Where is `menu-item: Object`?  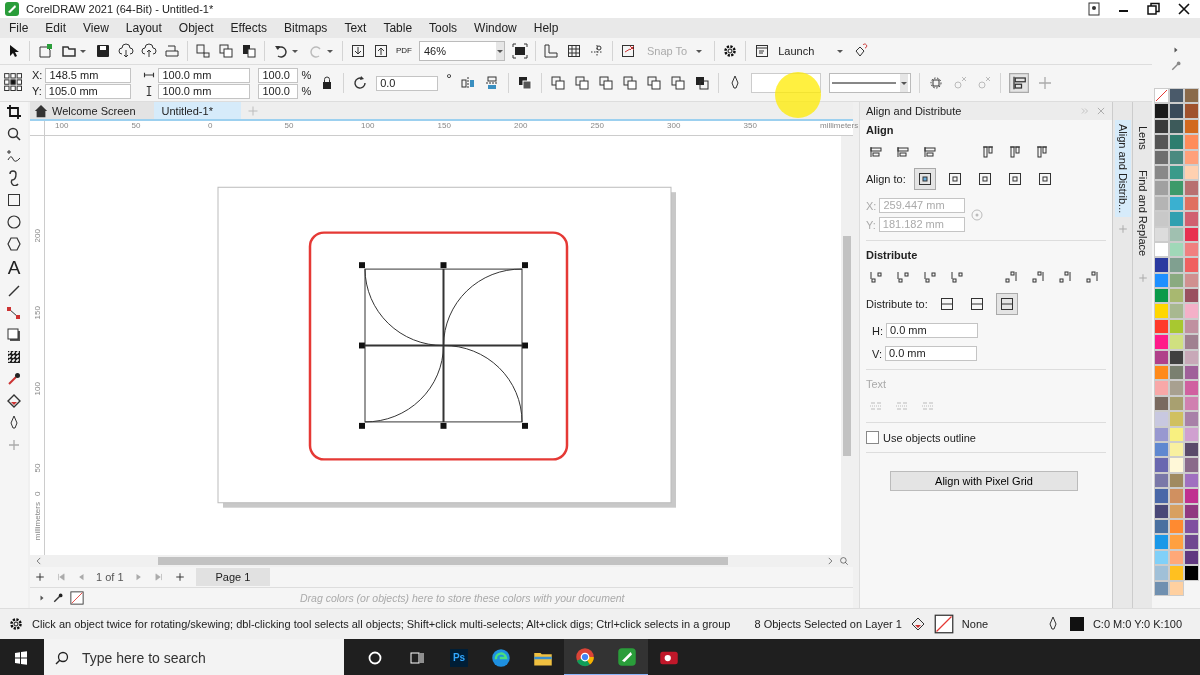
menu-item: Object is located at coordinates (195, 28).